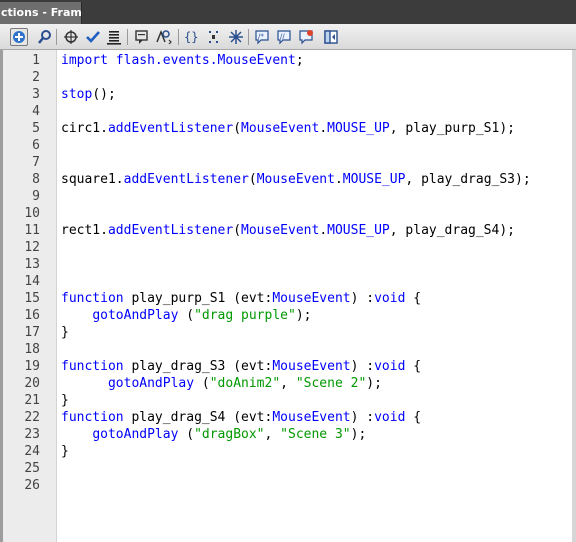  What do you see at coordinates (93, 37) in the screenshot?
I see `check-syntax-button` at bounding box center [93, 37].